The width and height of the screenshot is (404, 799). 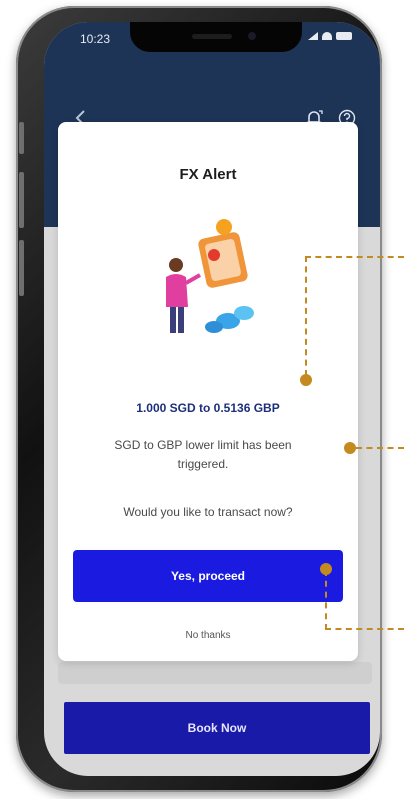 I want to click on status-icons, so click(x=330, y=36).